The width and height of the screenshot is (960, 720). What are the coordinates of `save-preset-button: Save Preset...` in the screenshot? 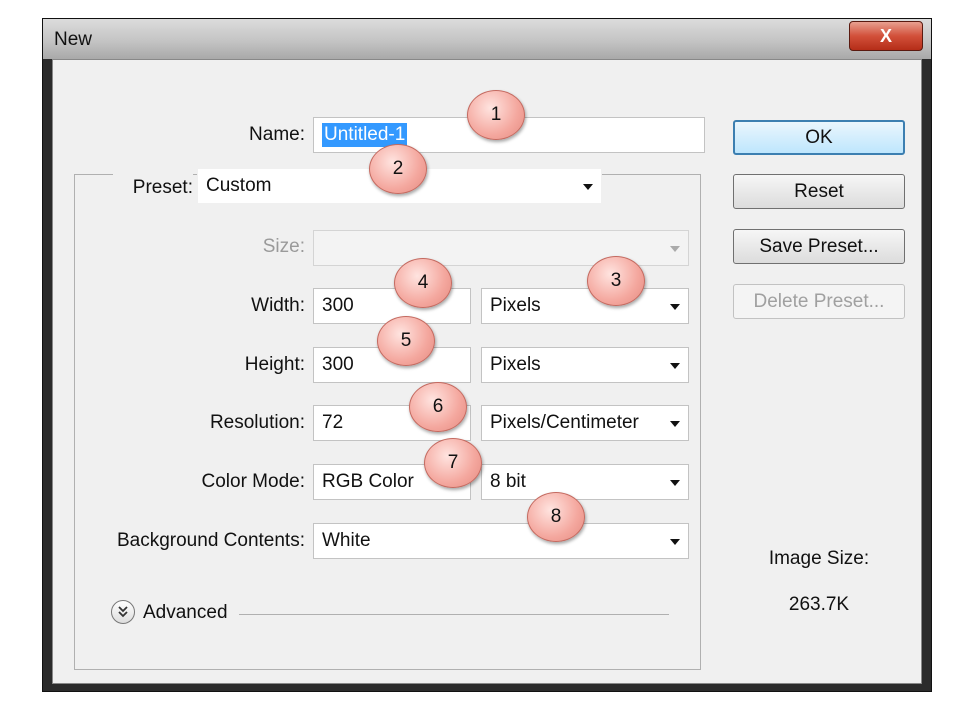 It's located at (819, 246).